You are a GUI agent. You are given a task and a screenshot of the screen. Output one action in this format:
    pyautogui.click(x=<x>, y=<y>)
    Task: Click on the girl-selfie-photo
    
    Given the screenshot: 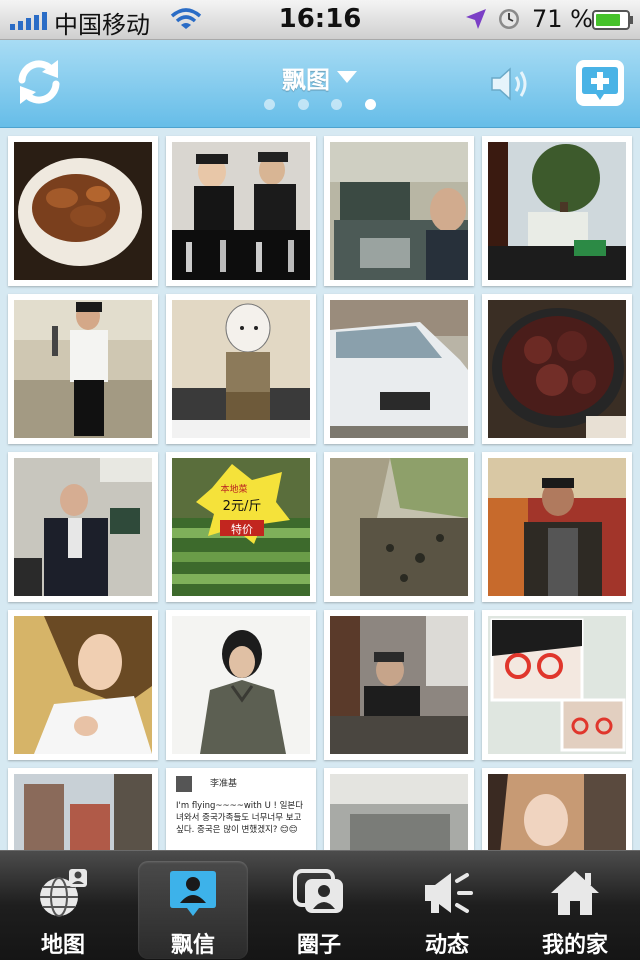 What is the action you would take?
    pyautogui.click(x=557, y=812)
    